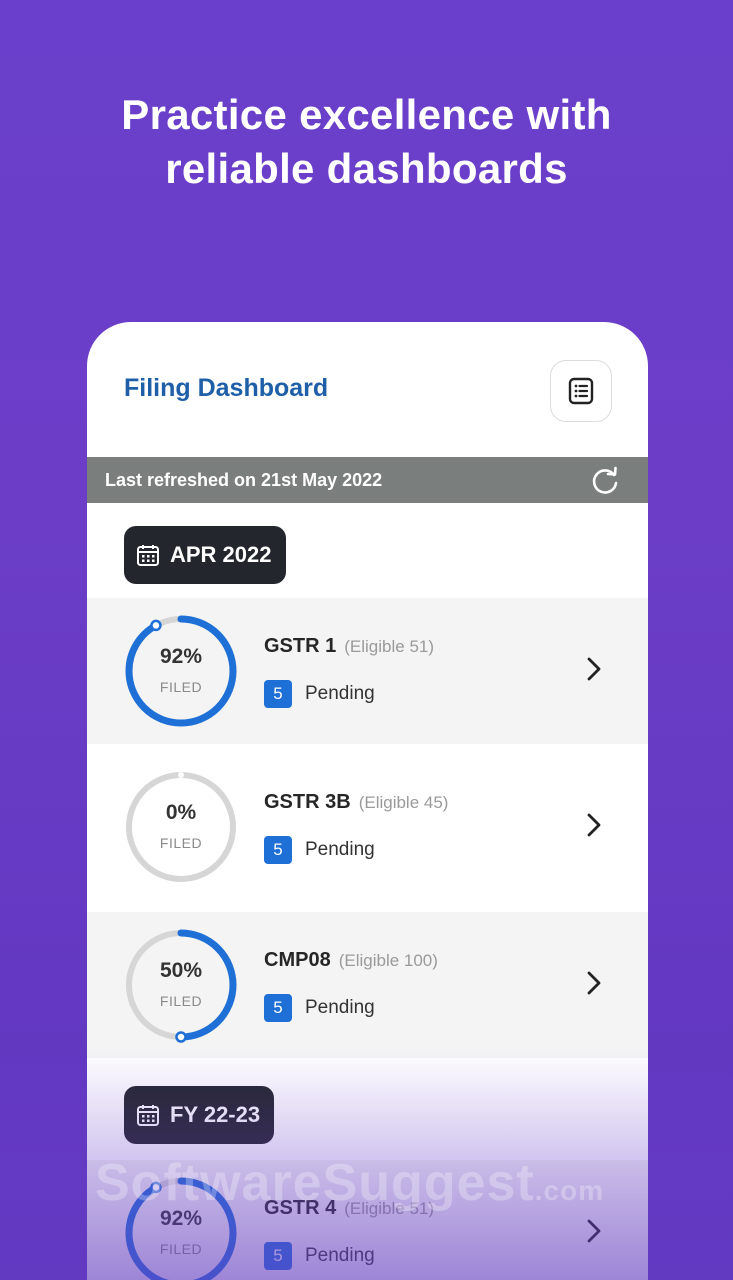 Image resolution: width=733 pixels, height=1280 pixels. I want to click on filing-row-cmp08: 50% FILED CMP08 (Eligible 100) 5 Pending, so click(367, 985).